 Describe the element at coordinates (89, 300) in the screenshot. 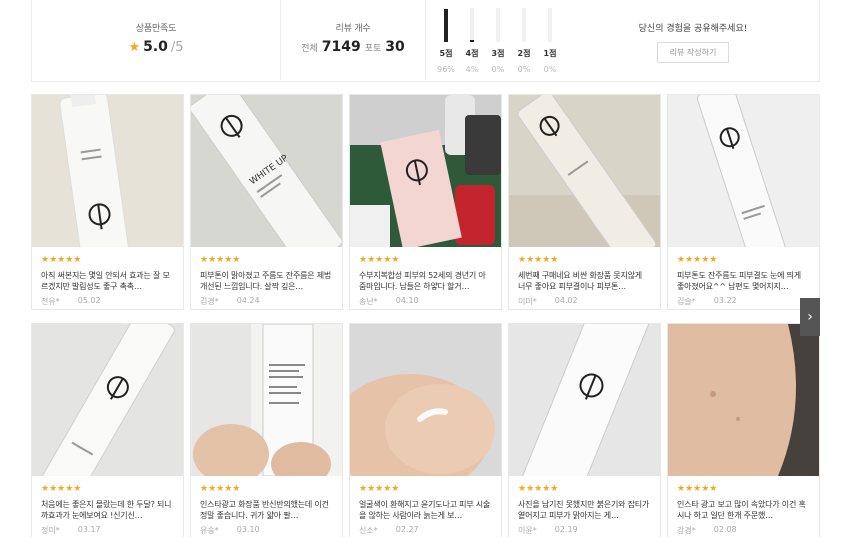

I see `review-date: 05.02` at that location.